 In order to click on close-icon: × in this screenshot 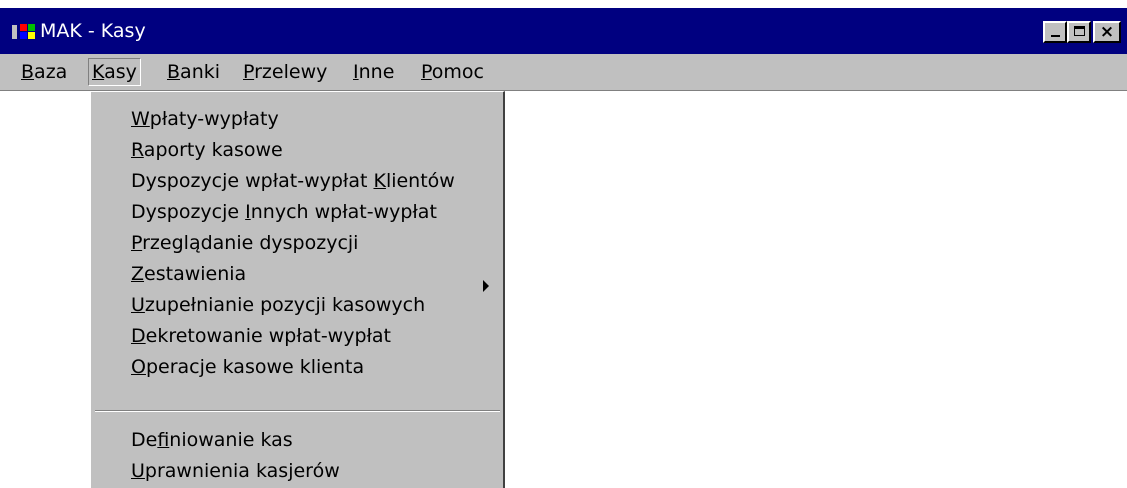, I will do `click(1107, 32)`.